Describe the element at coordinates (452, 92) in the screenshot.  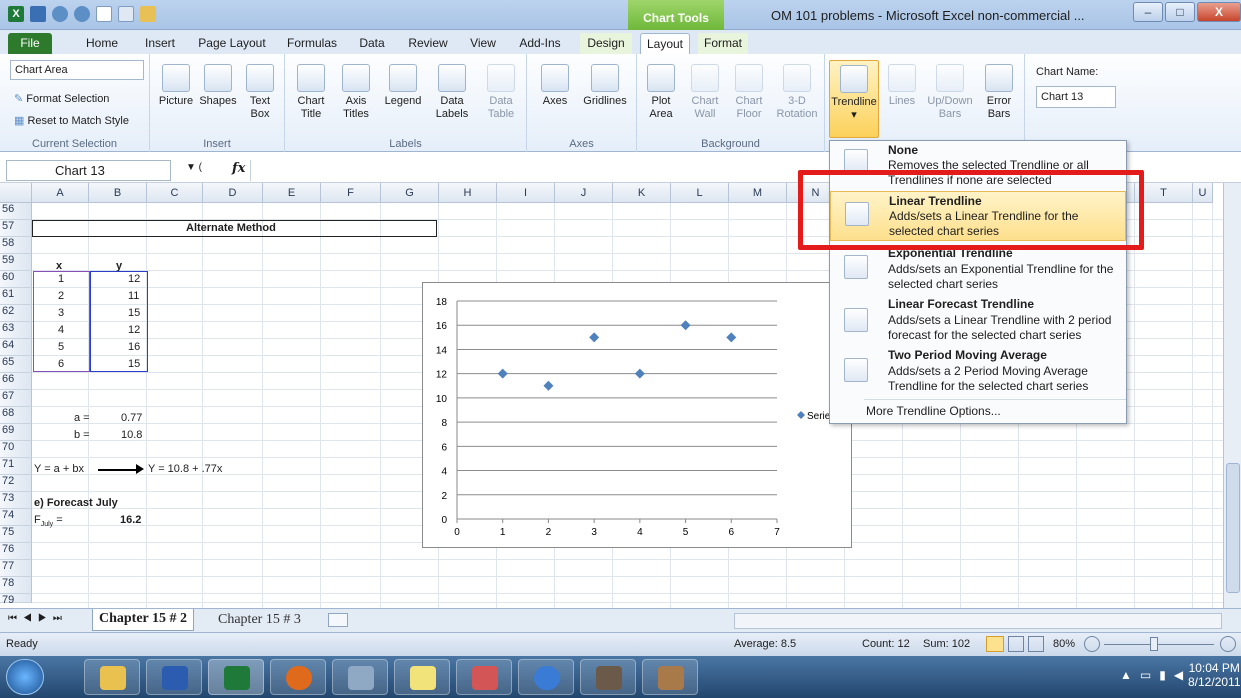
I see `data-labels-button: Data Labels` at that location.